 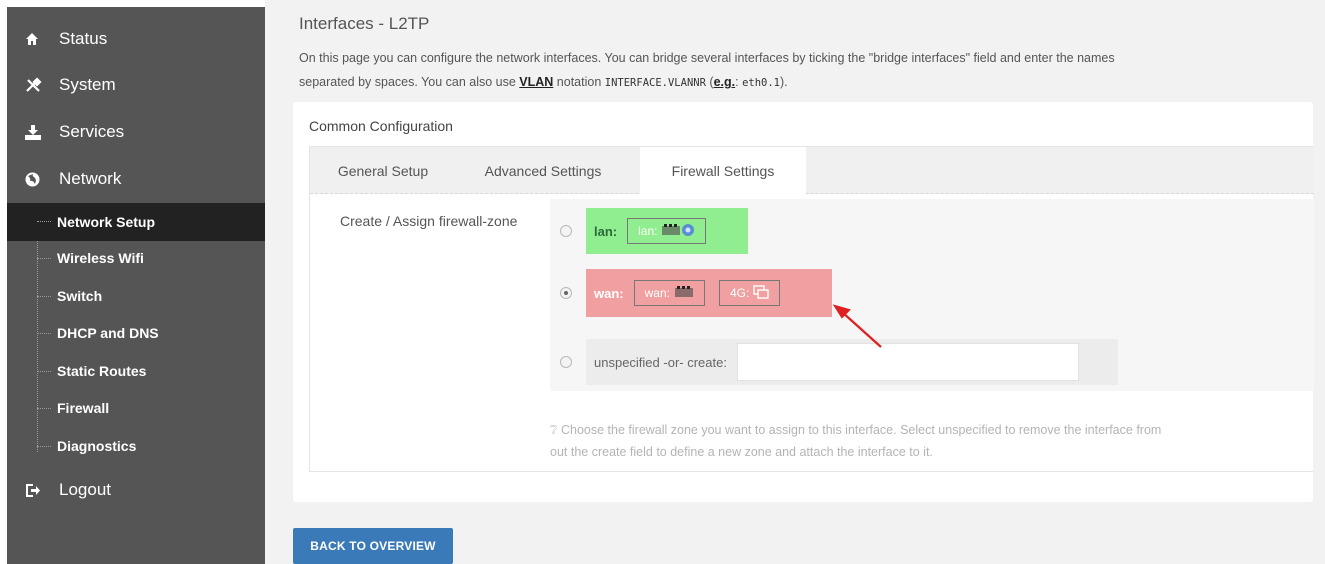 I want to click on menu-network-label: Network, so click(x=90, y=178).